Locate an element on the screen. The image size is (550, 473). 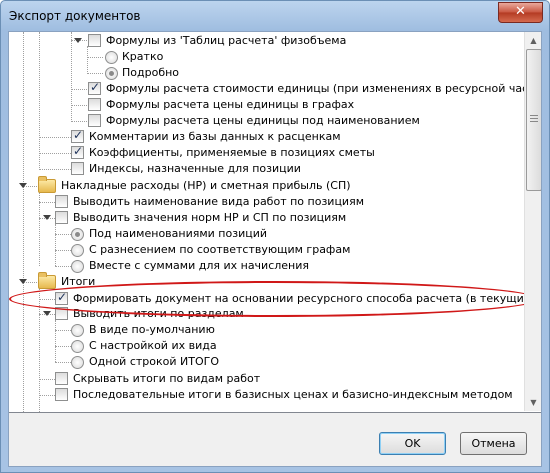
close-button: ✕ is located at coordinates (520, 12).